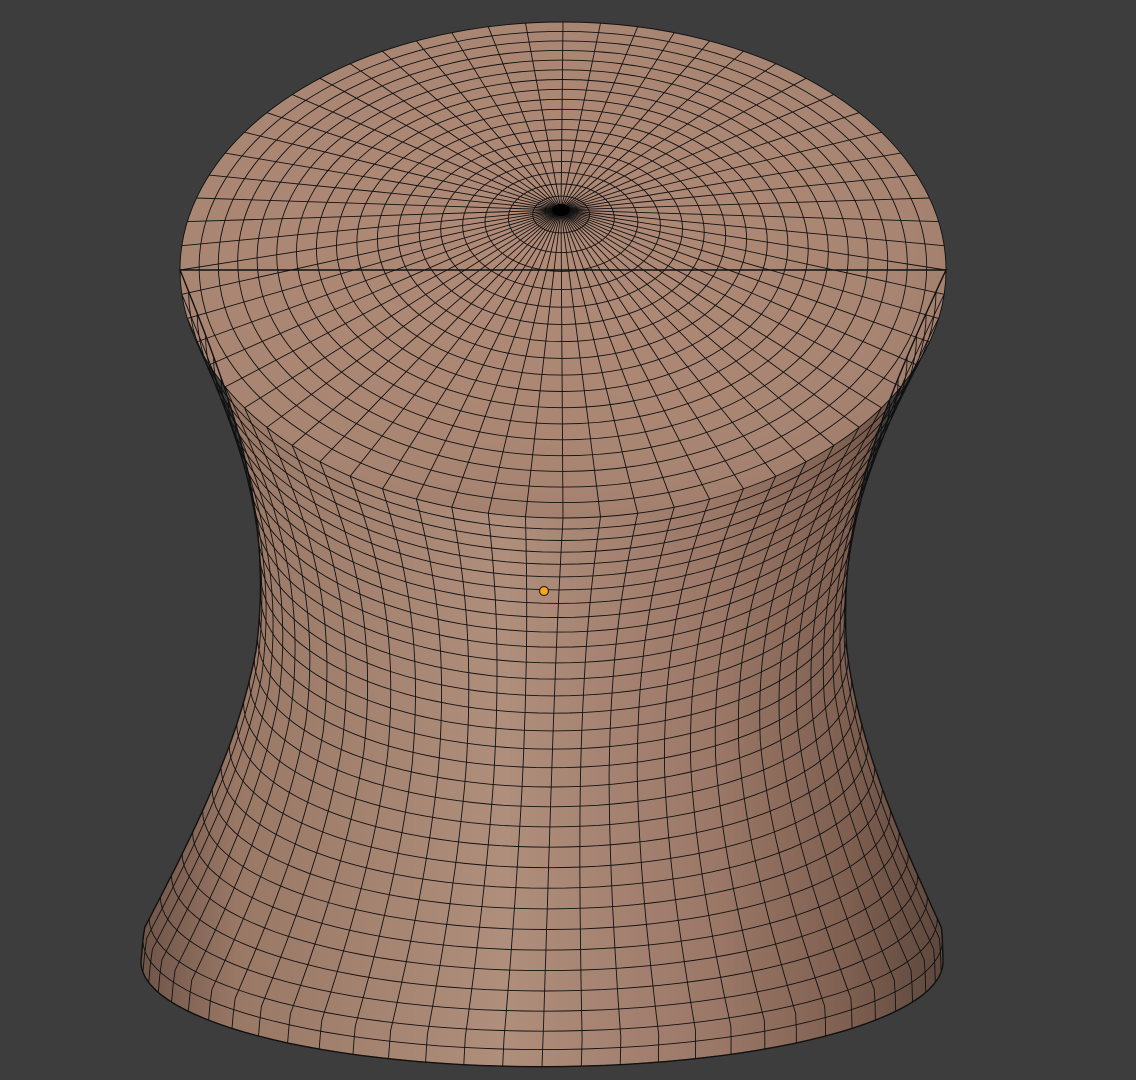  What do you see at coordinates (544, 591) in the screenshot?
I see `object-origin-marker` at bounding box center [544, 591].